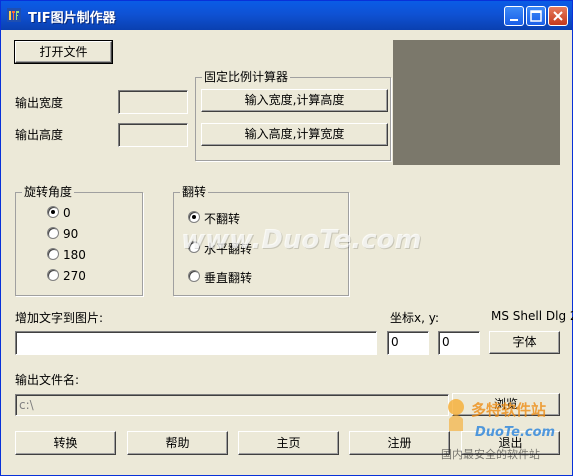 This screenshot has height=476, width=573. I want to click on rotate-option-0: 0, so click(67, 213).